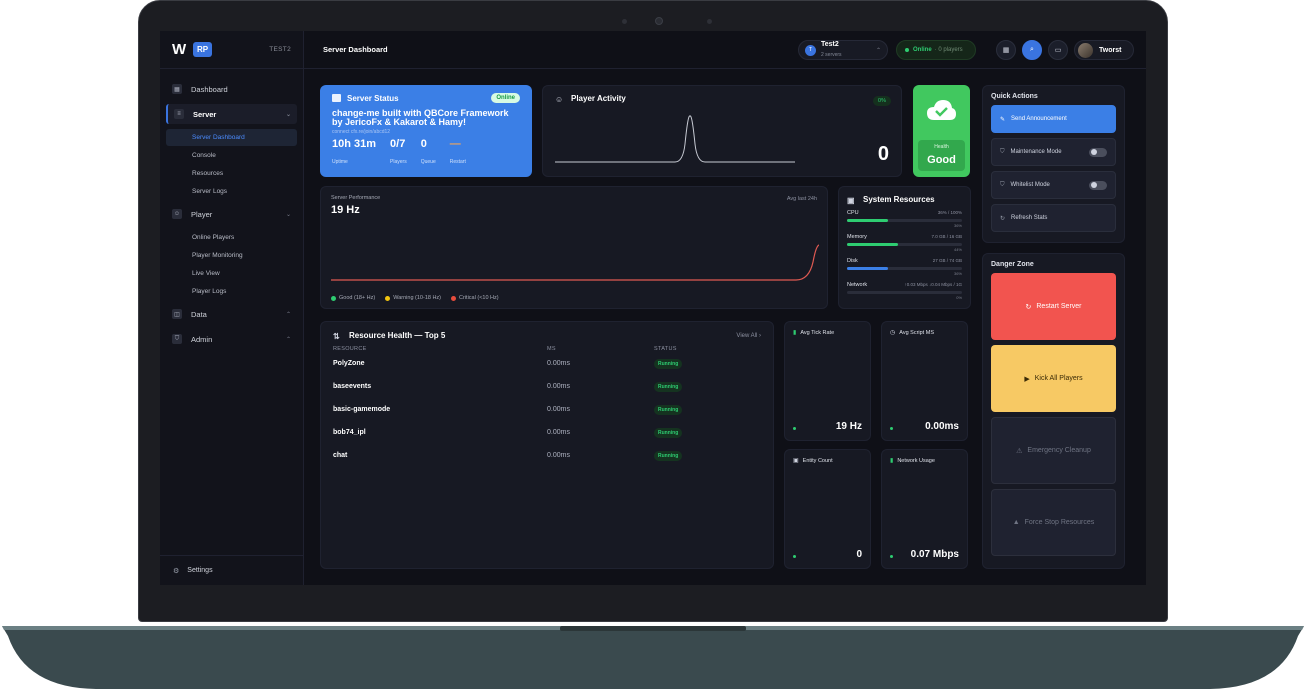  I want to click on player-activity-sparkline, so click(675, 139).